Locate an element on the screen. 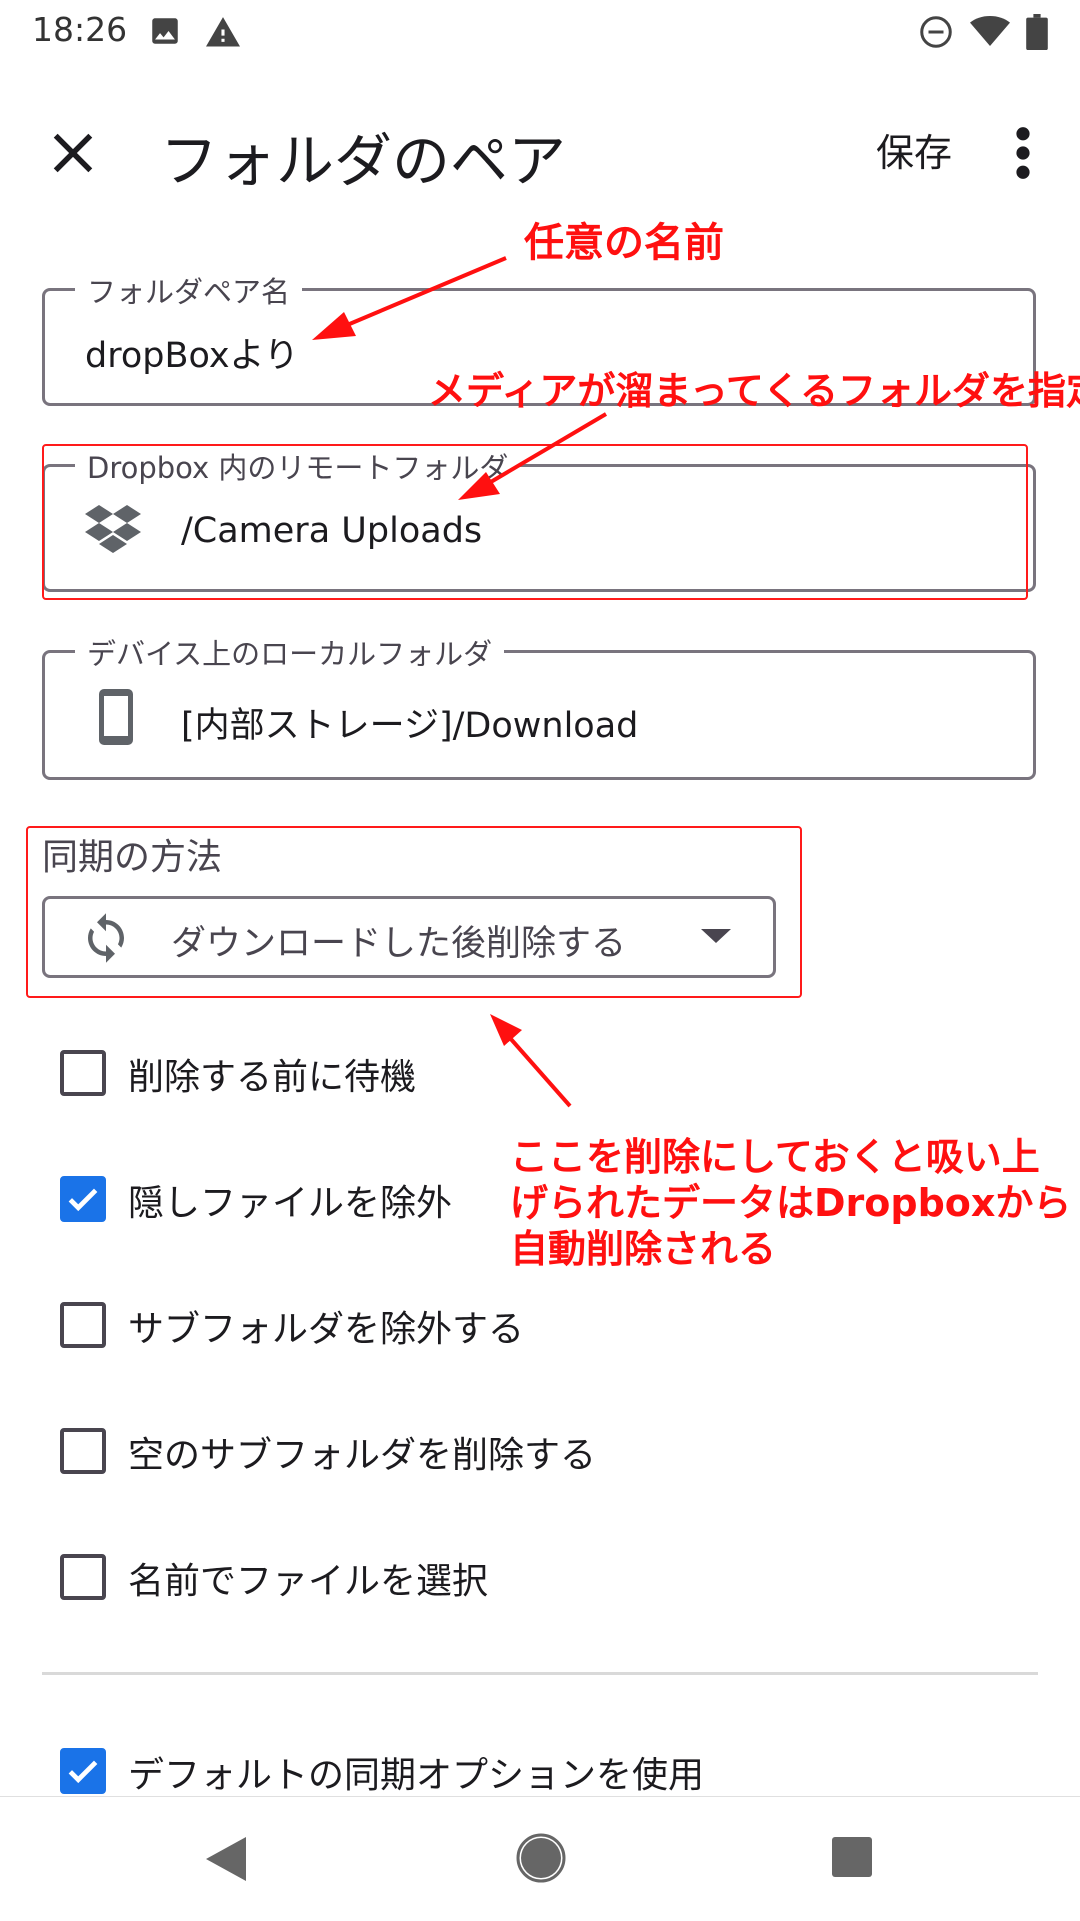 The image size is (1080, 1921). navigation-bar is located at coordinates (540, 1858).